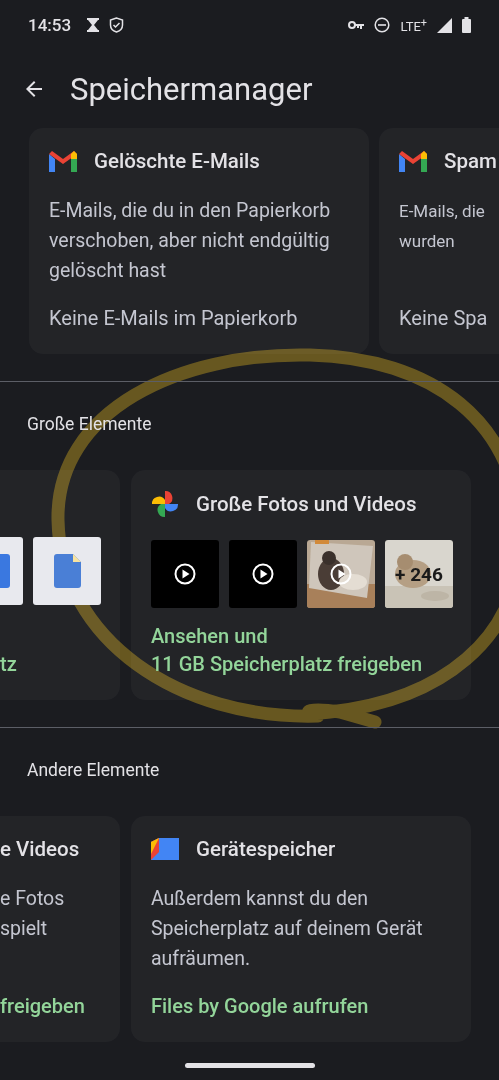  I want to click on do-not-disturb-icon, so click(382, 25).